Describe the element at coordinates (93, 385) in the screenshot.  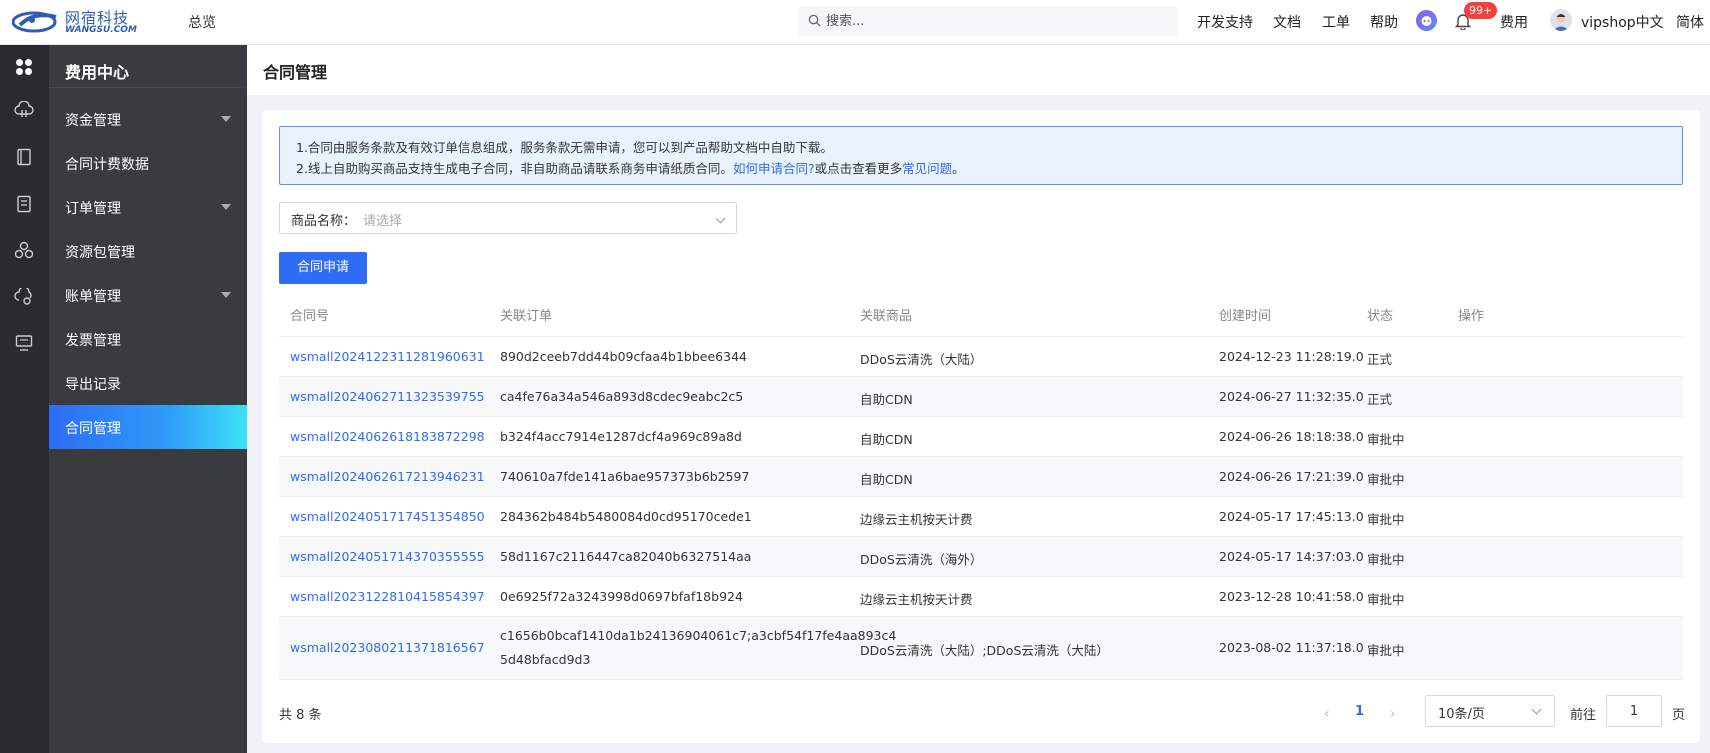
I see `sidebar-item-label: 导出记录` at that location.